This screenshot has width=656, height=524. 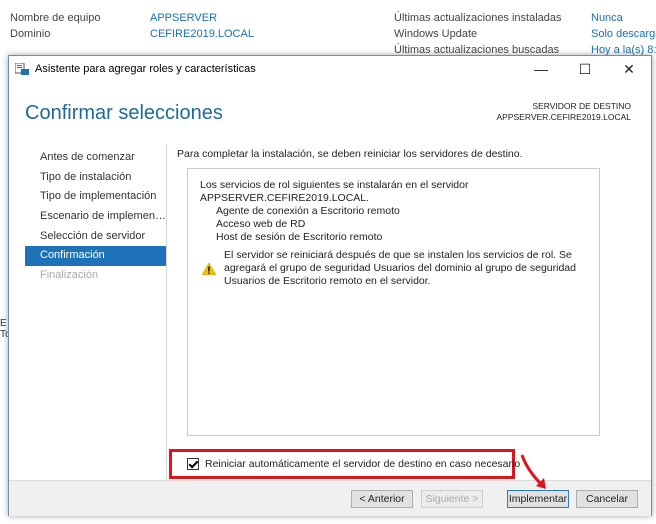 I want to click on bg-domain-link: CEFIRE2019.LOCAL, so click(x=202, y=34).